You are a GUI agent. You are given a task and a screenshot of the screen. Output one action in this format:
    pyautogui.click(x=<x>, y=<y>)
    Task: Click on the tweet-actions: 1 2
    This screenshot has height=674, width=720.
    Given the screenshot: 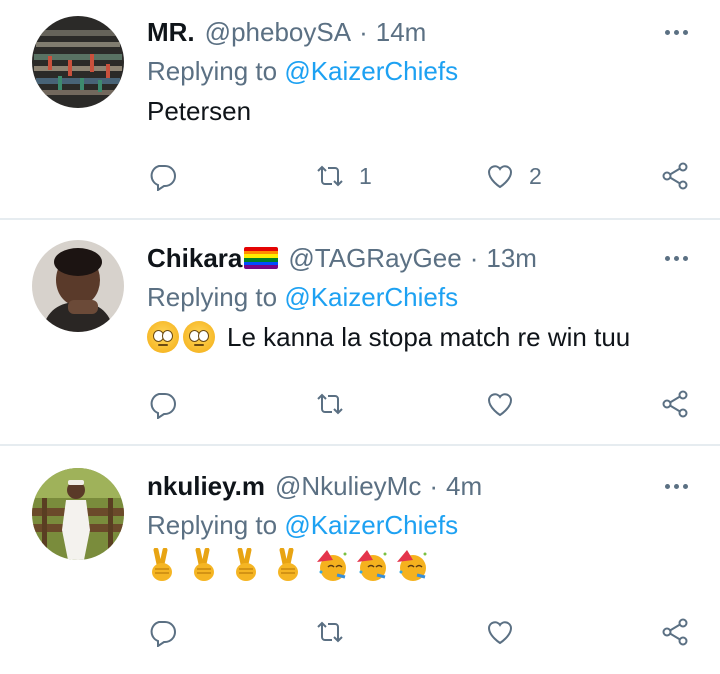 What is the action you would take?
    pyautogui.click(x=418, y=176)
    